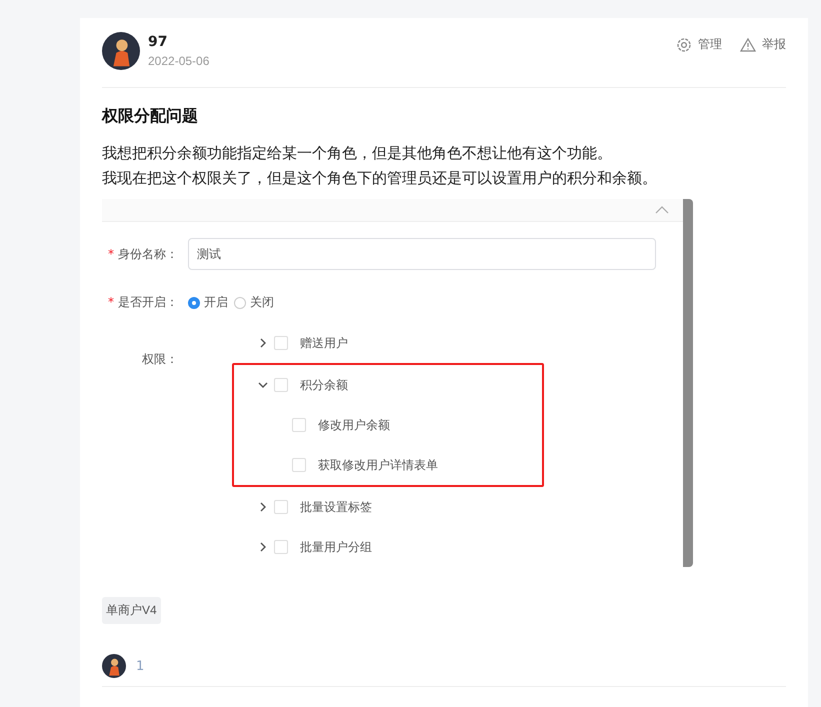 This screenshot has width=821, height=707. I want to click on tree-item-label: 修改用户余额, so click(354, 425).